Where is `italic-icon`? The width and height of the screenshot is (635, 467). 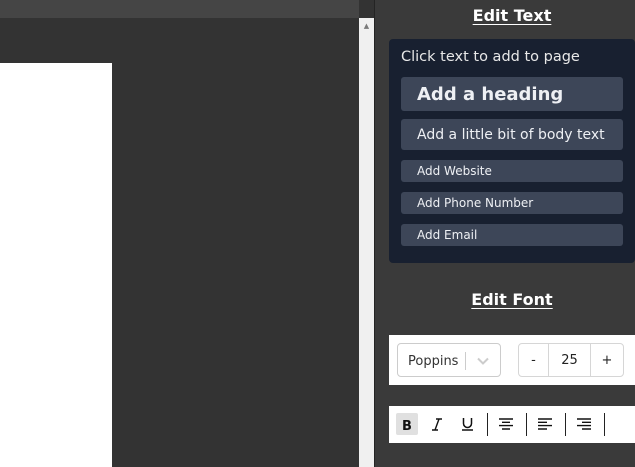
italic-icon is located at coordinates (437, 424).